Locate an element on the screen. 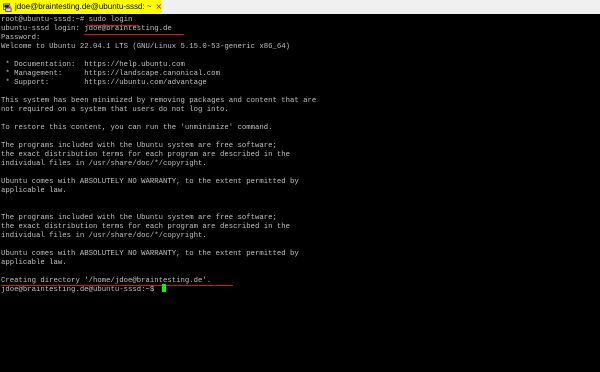 The width and height of the screenshot is (600, 372). terminal-line-documentation: * Documentation: https://help.ubuntu.com is located at coordinates (93, 65).